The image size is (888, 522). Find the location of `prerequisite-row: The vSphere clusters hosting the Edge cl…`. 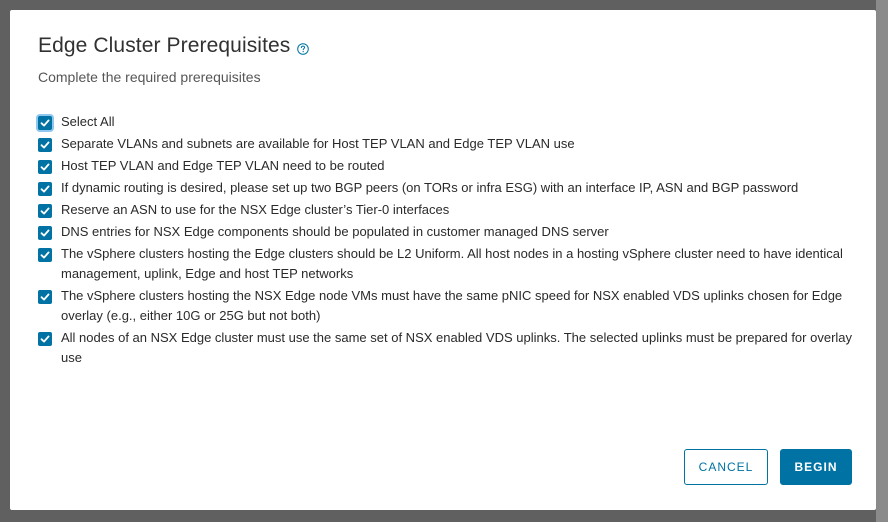

prerequisite-row: The vSphere clusters hosting the Edge cl… is located at coordinates (453, 265).